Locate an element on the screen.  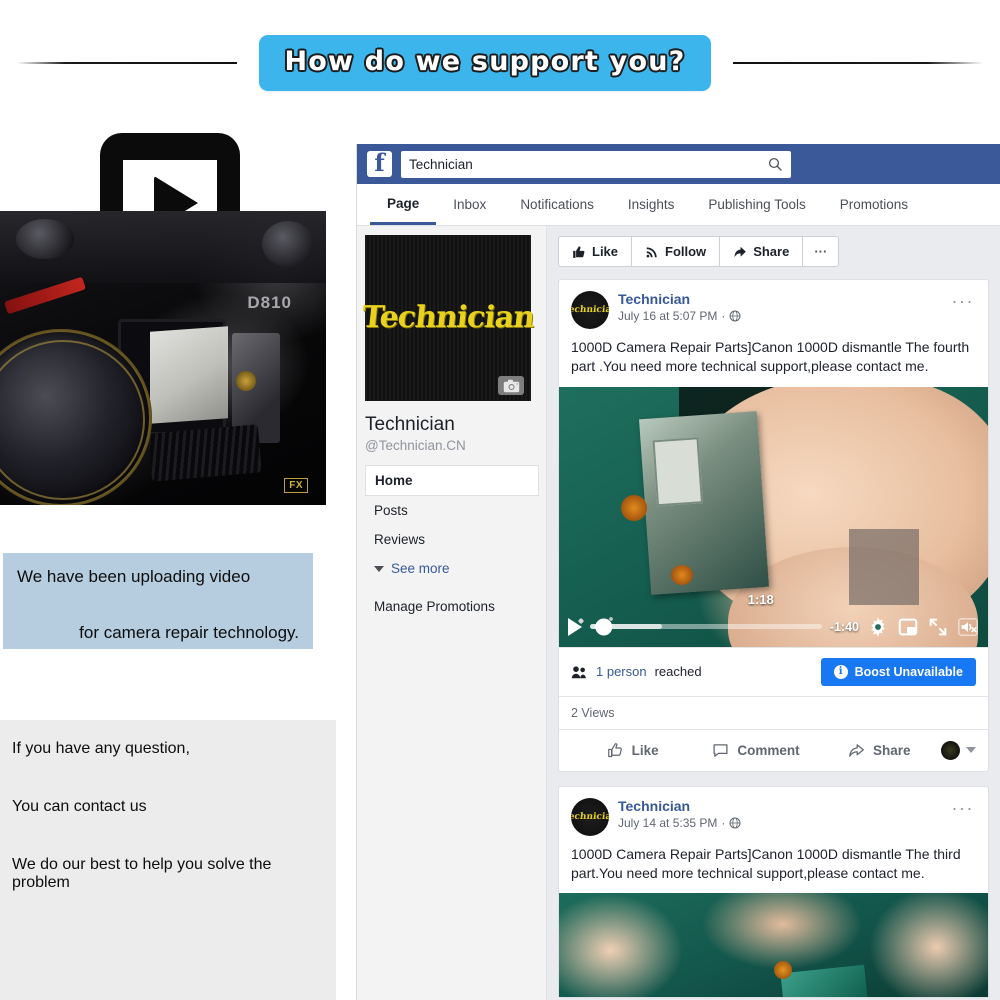
reaction-avatar is located at coordinates (950, 750).